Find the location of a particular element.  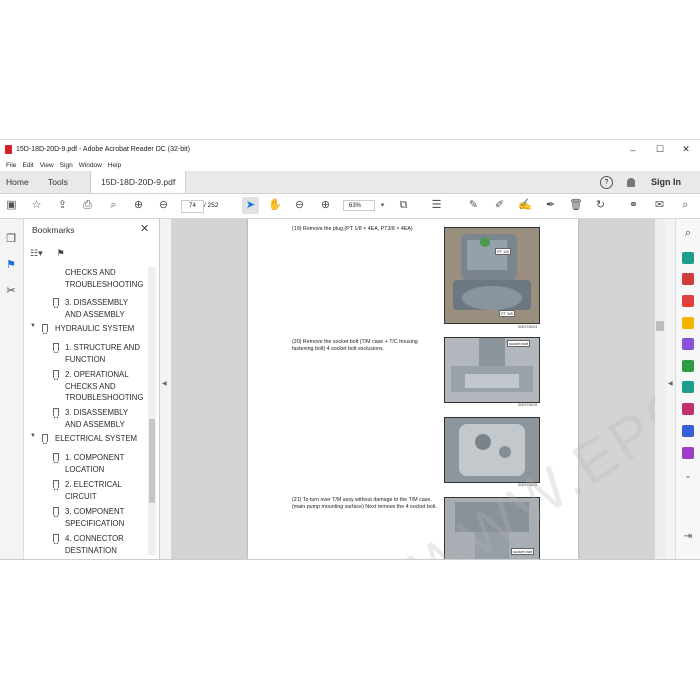

scroll-mode-icon: ☰ is located at coordinates (436, 205).